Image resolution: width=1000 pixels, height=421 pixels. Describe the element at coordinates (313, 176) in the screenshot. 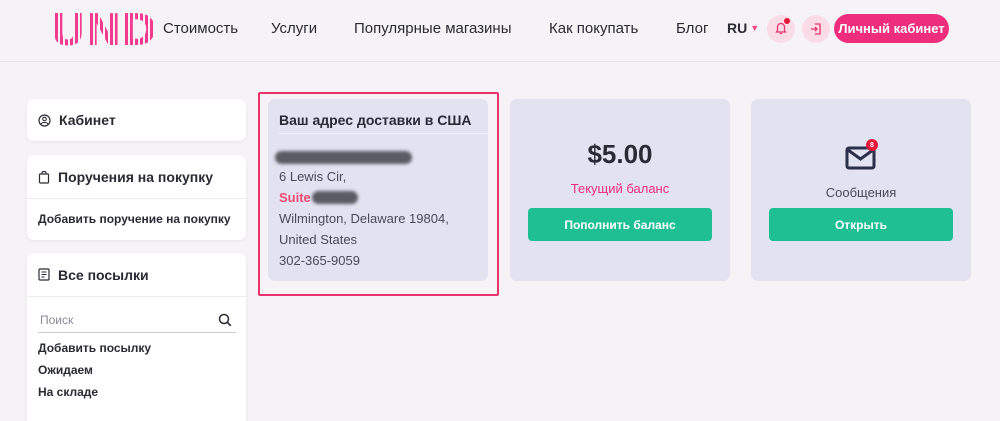

I see `address-street: 6 Lewis Cir,` at that location.